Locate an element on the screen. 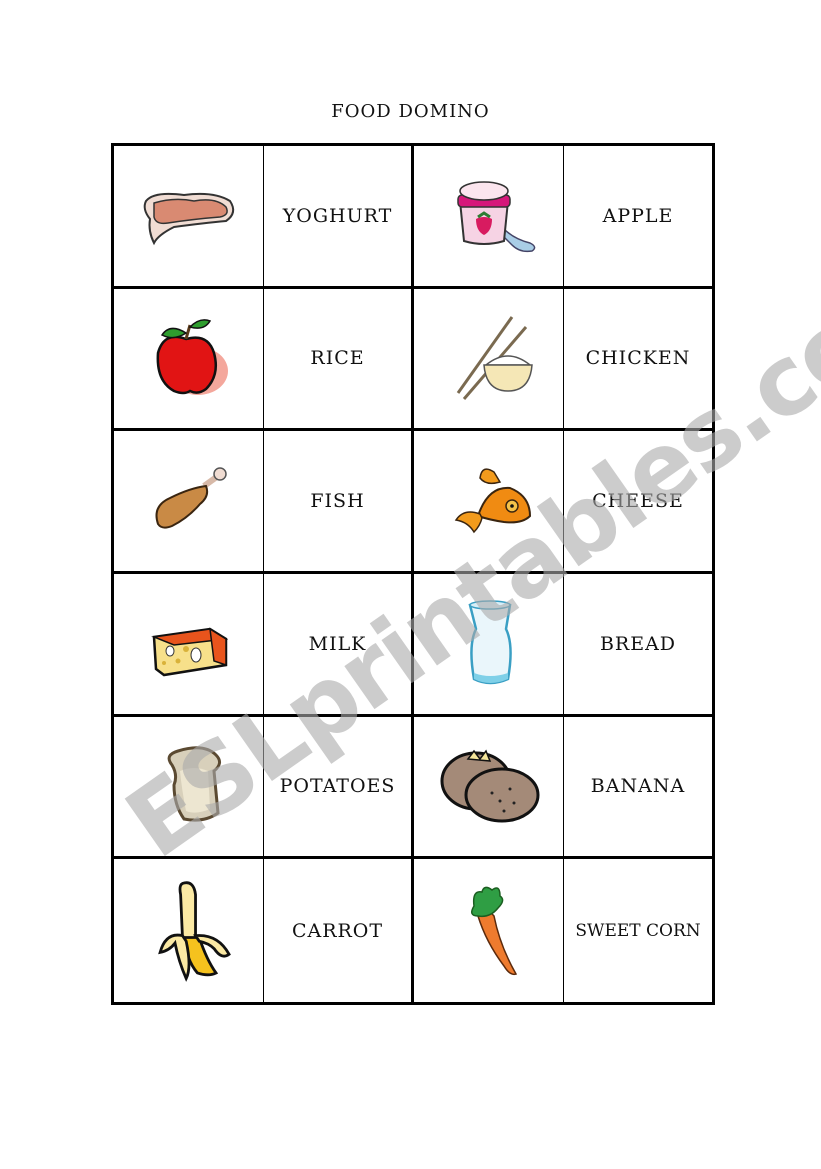  domino-row: YOGHURT APPLE is located at coordinates (413, 217).